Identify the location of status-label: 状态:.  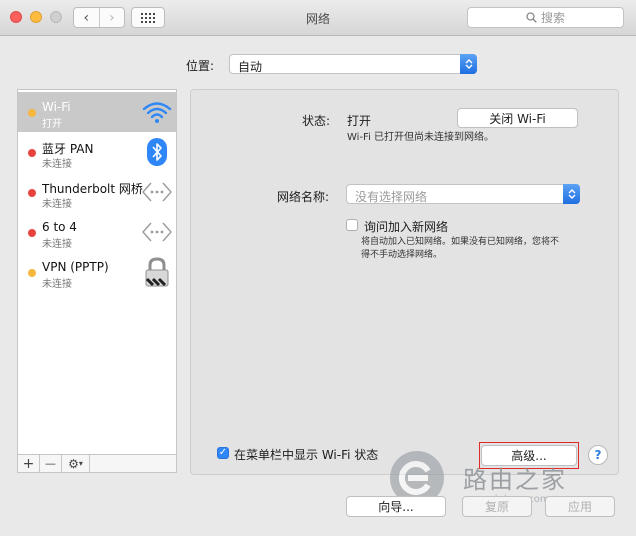
(316, 121).